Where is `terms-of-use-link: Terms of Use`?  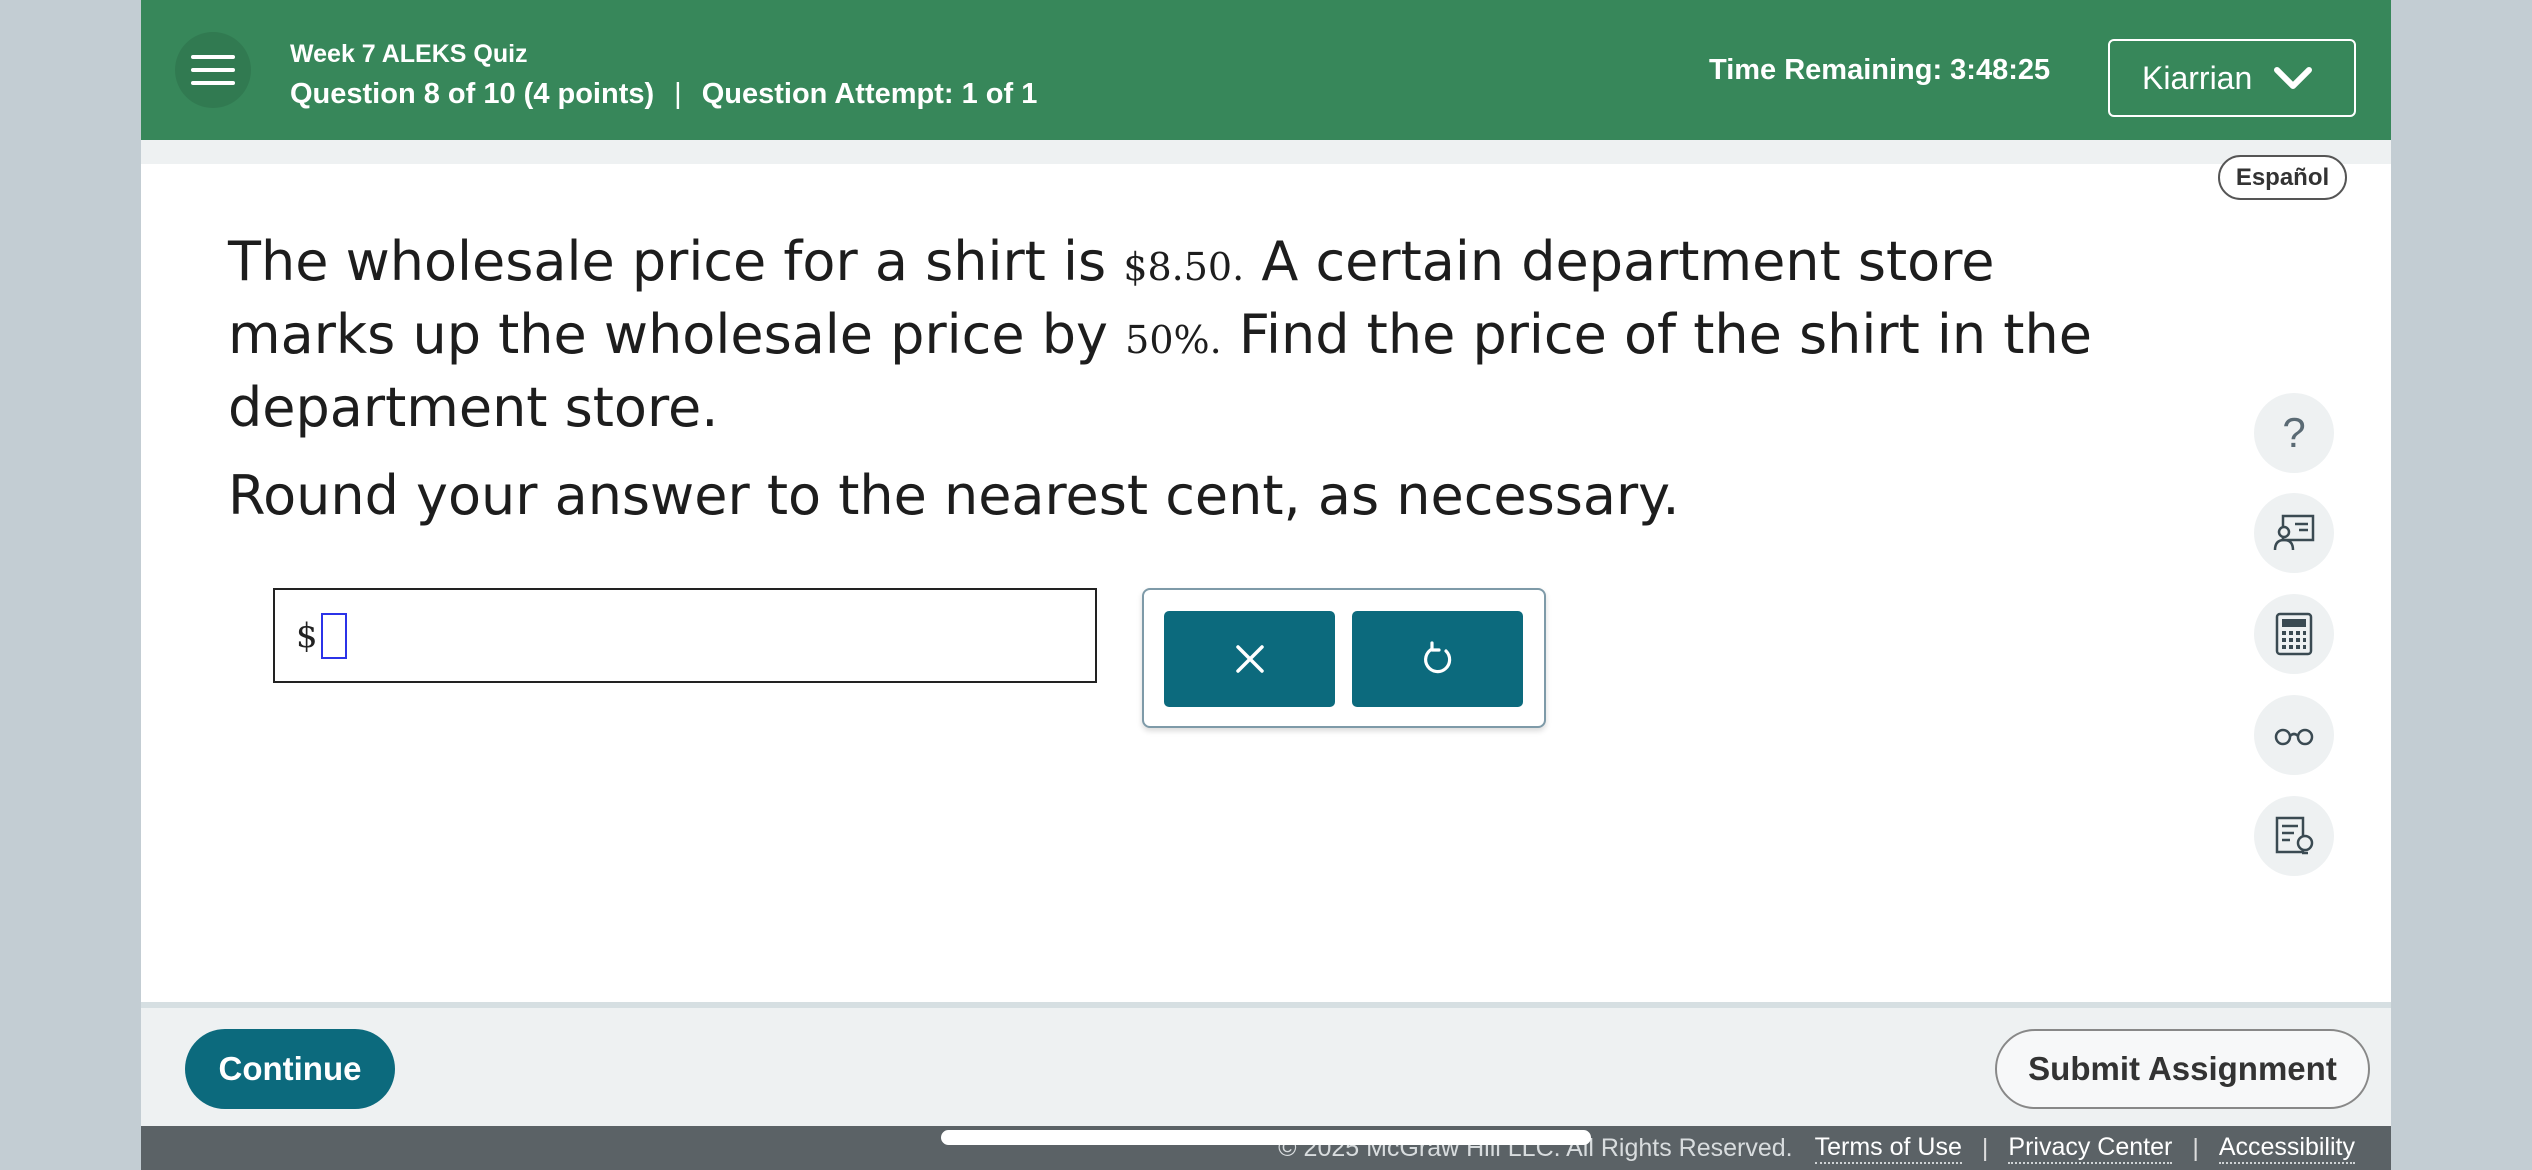
terms-of-use-link: Terms of Use is located at coordinates (1888, 1148).